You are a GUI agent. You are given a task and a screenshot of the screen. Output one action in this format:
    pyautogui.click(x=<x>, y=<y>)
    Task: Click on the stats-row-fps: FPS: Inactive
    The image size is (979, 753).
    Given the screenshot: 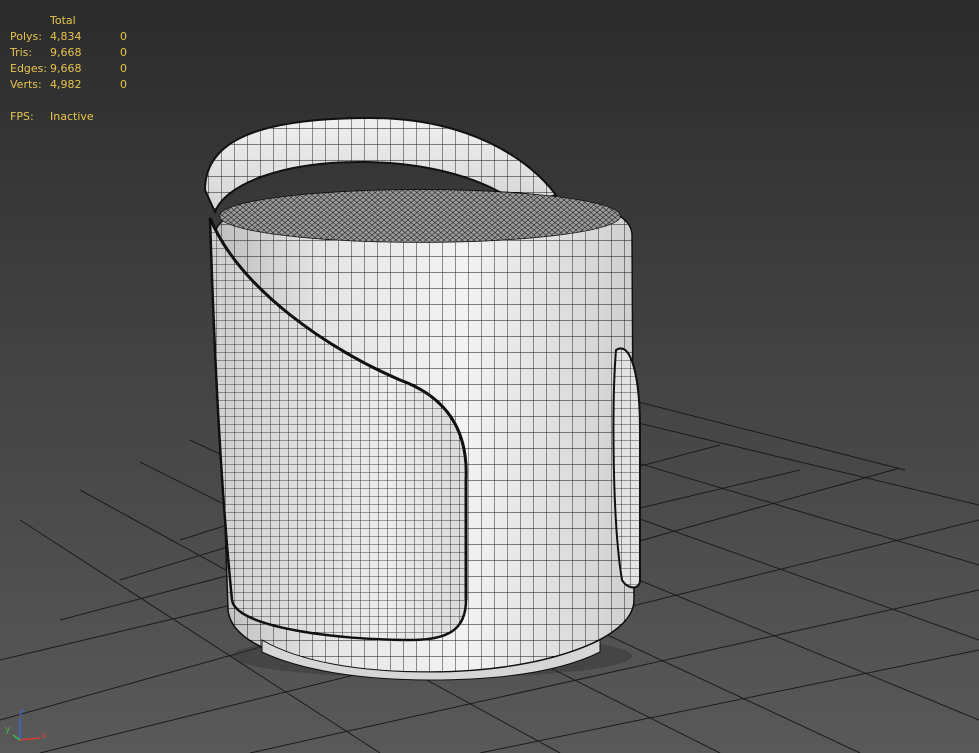 What is the action you would take?
    pyautogui.click(x=80, y=117)
    